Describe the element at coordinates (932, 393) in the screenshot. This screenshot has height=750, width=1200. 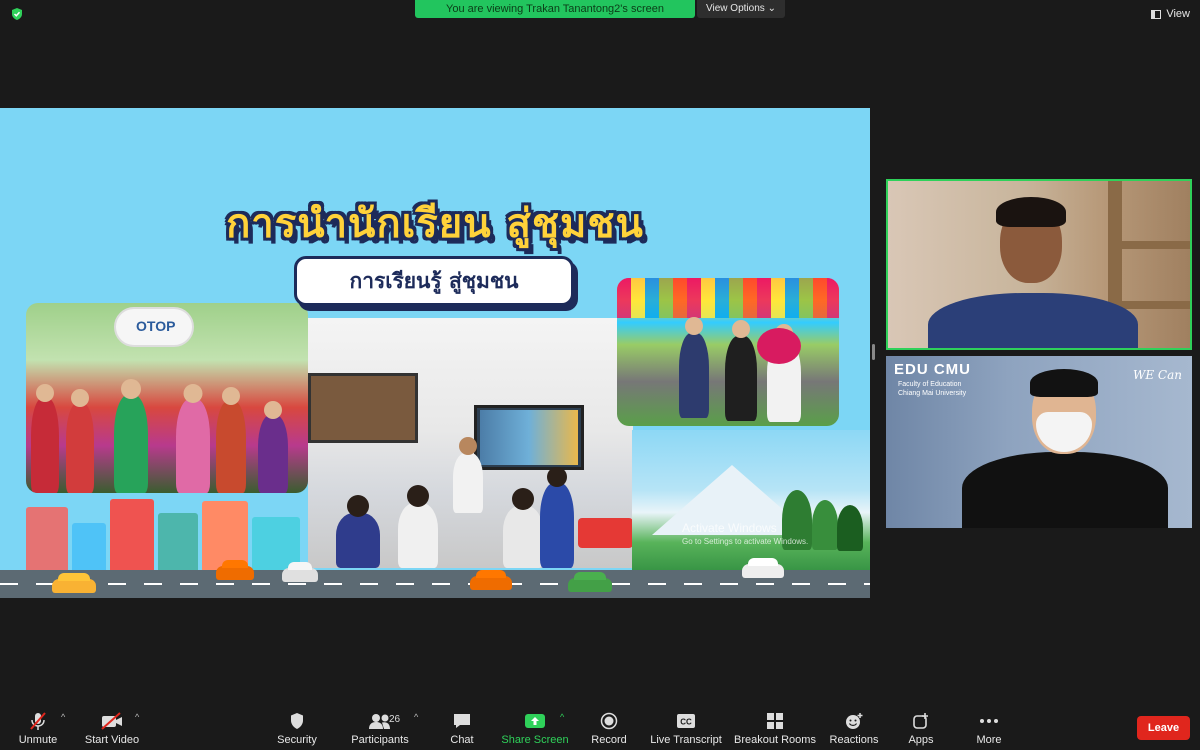
I see `edu-cmu-sub-line-2: Chiang Mai University` at that location.